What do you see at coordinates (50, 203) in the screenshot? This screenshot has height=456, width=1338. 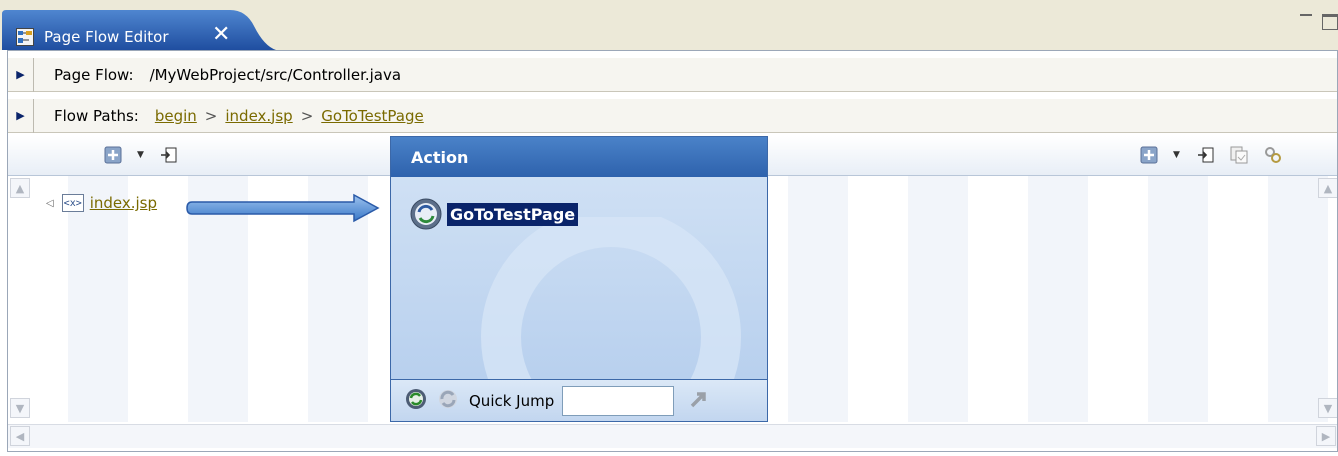 I see `collapse-triangle-icon: ◁` at bounding box center [50, 203].